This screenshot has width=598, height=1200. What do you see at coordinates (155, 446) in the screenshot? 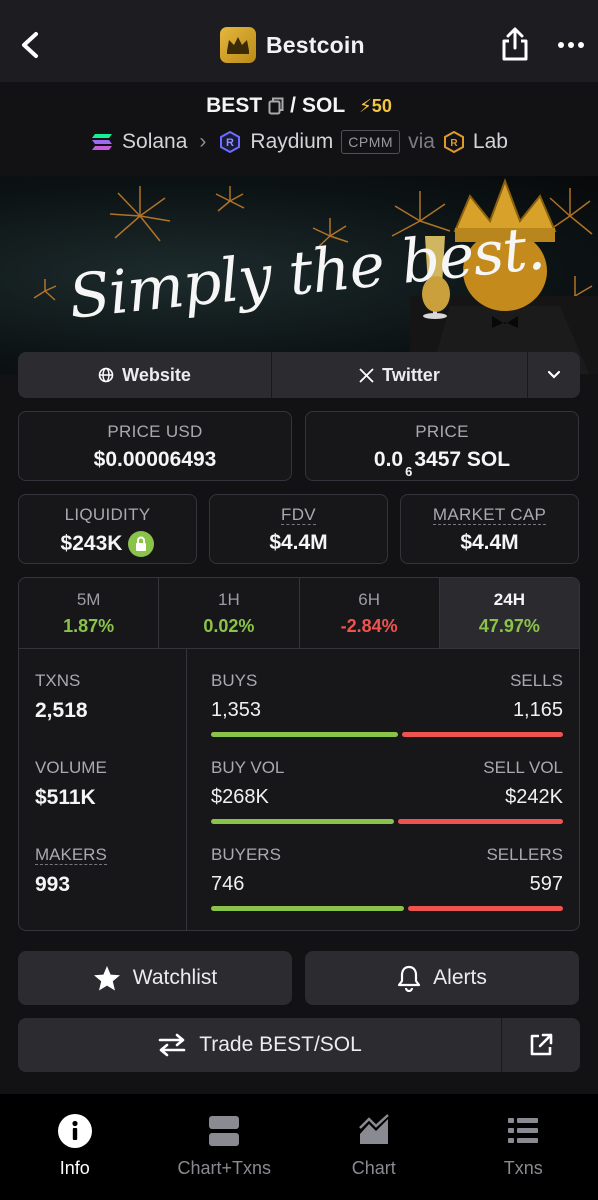
I see `price-usd-card: PRICE USD $0.00006493` at bounding box center [155, 446].